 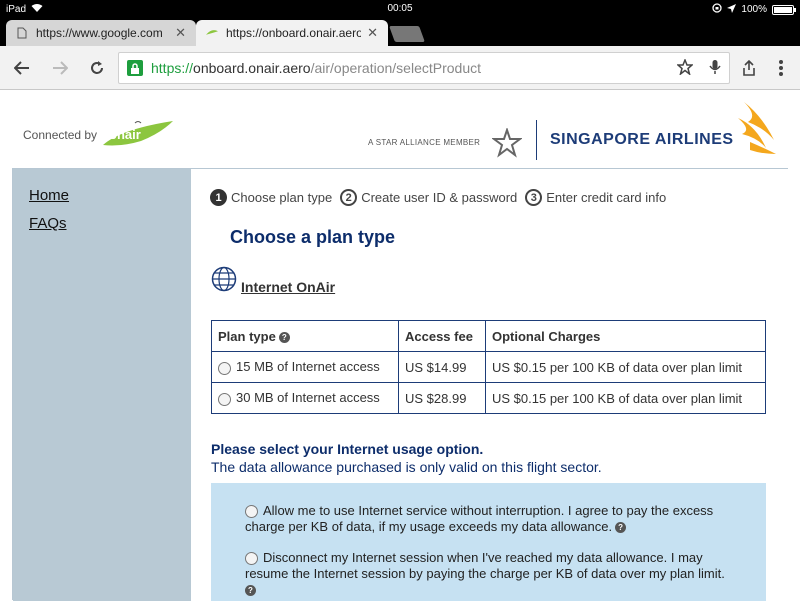 I want to click on plan-radio-30mb, so click(x=224, y=399).